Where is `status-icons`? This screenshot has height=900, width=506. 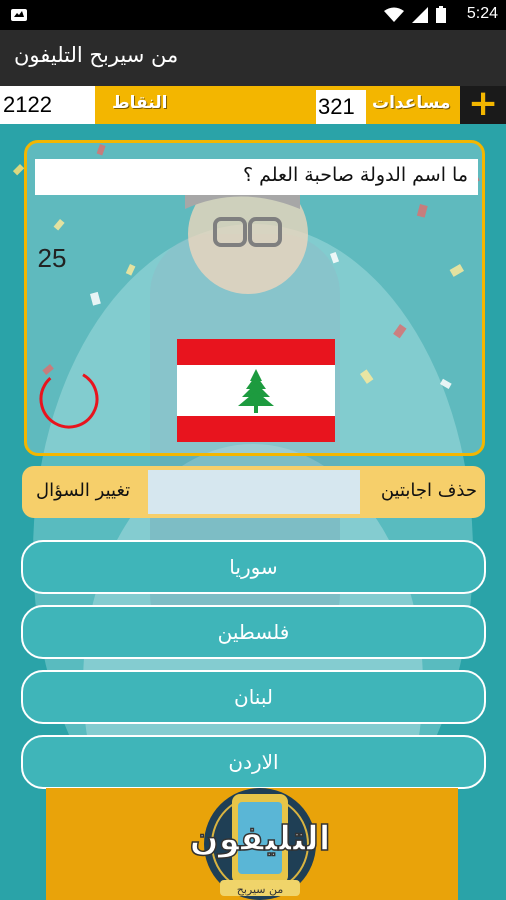 status-icons is located at coordinates (415, 14).